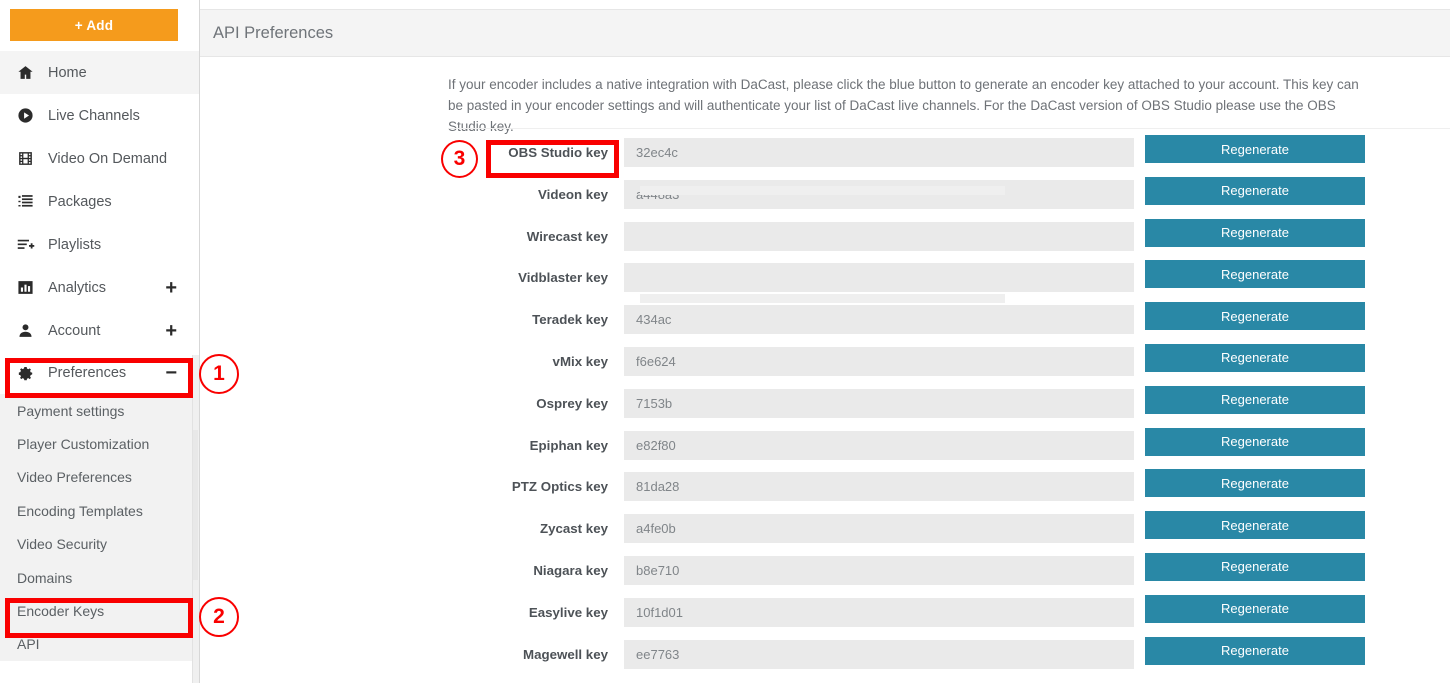 Image resolution: width=1450 pixels, height=683 pixels. I want to click on encoder-key-row: PTZ Optics key Regenerate, so click(825, 491).